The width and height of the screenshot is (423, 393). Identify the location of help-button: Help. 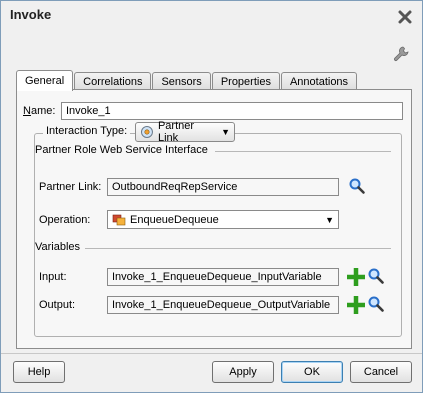
(39, 372).